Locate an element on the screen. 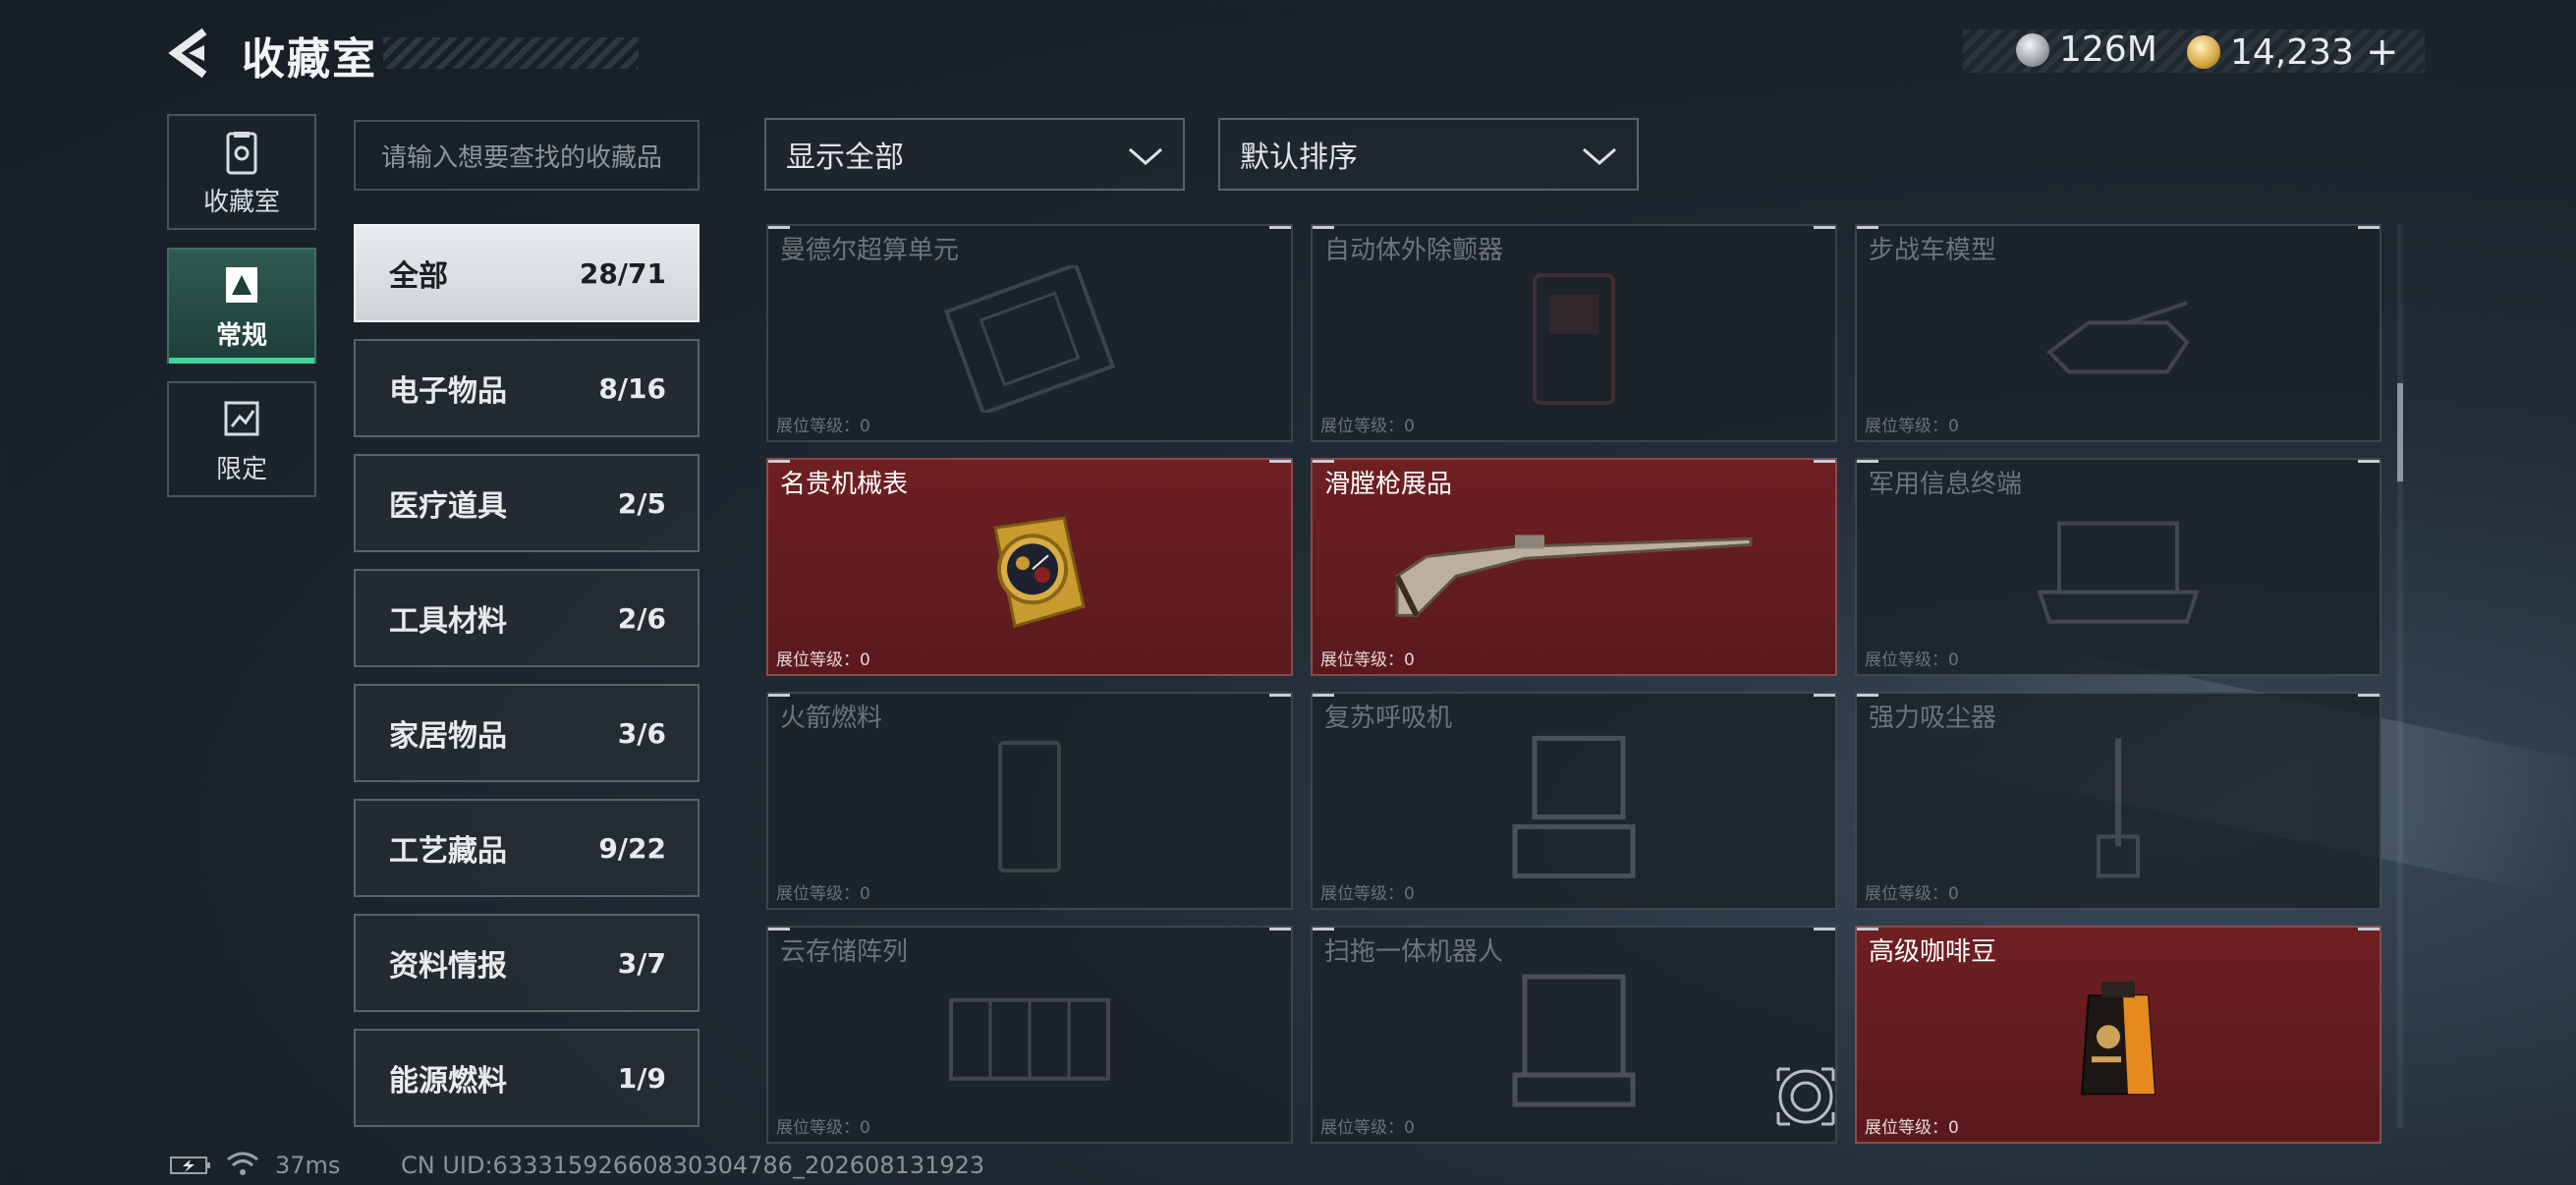  mopping-robot-image is located at coordinates (1574, 1041).